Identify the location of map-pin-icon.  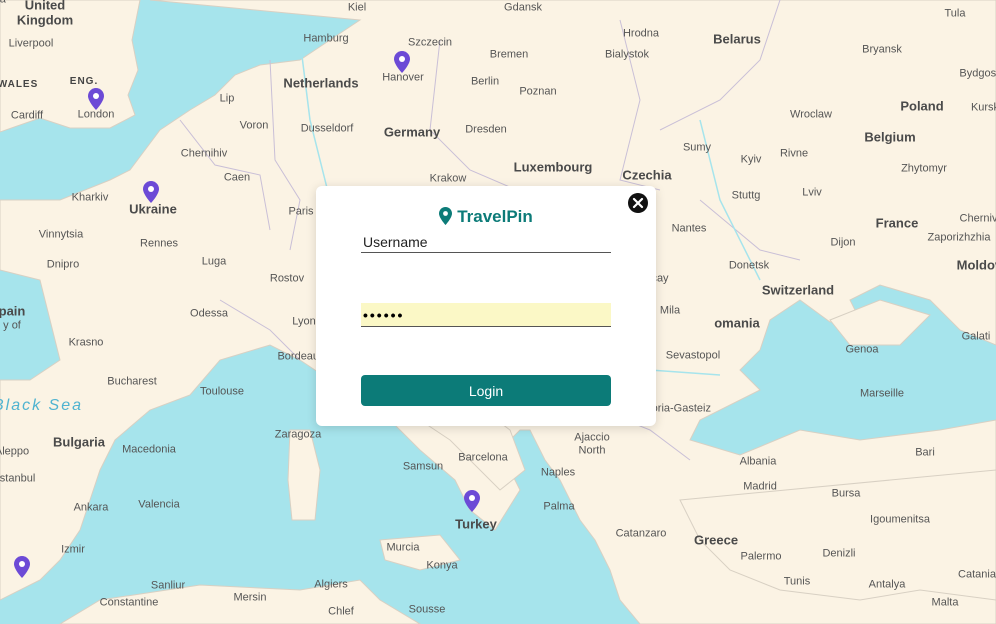
(446, 216).